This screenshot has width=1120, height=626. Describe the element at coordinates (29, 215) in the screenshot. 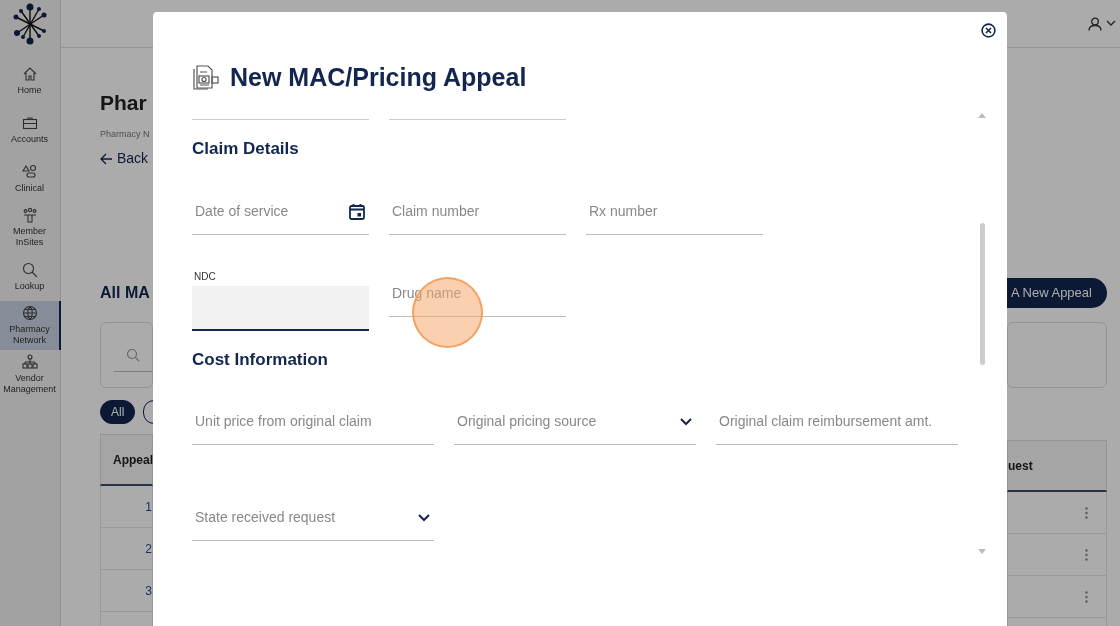

I see `people-icon` at that location.